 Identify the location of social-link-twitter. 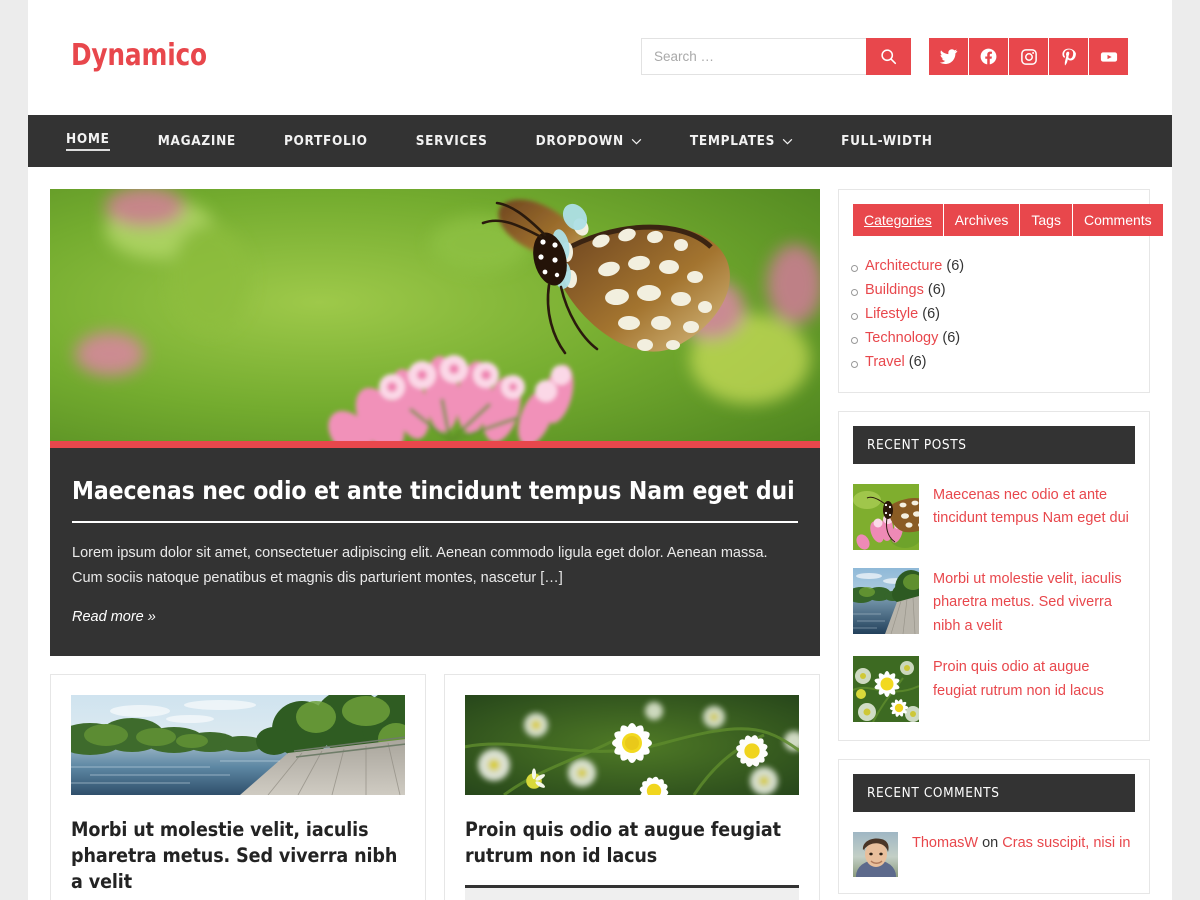
(948, 56).